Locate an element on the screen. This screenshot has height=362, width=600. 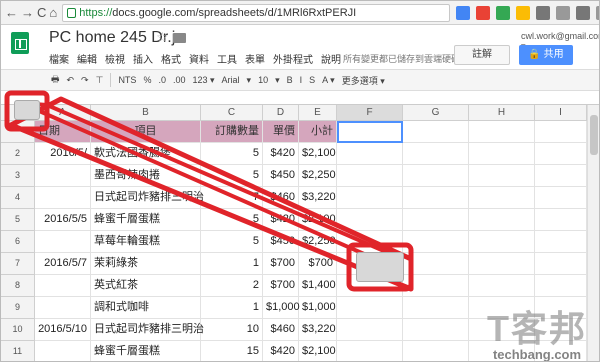
subtotal-cell: $1,400 is located at coordinates (318, 286).